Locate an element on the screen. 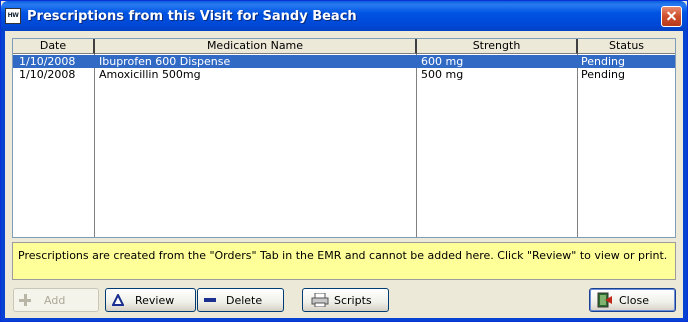 This screenshot has width=688, height=322. column-header-medication-name: Medication Name is located at coordinates (256, 46).